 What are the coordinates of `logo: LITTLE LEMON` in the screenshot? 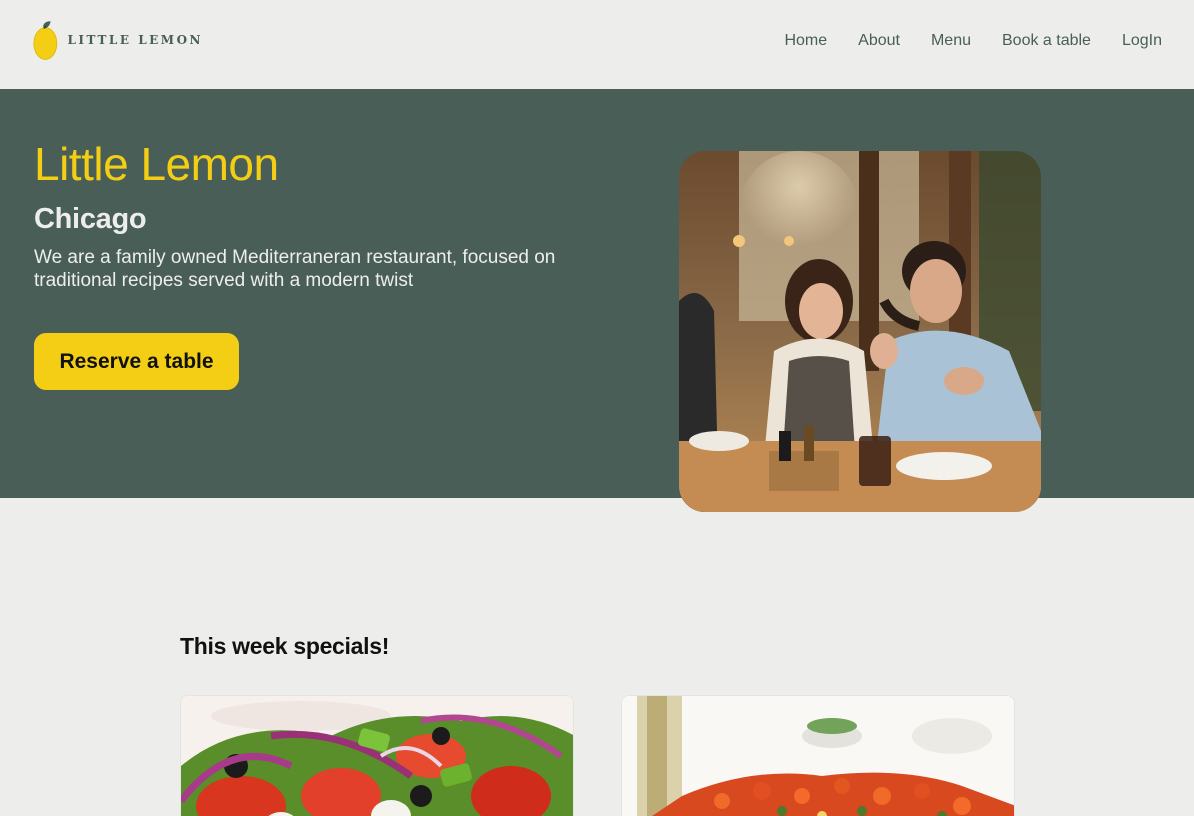 It's located at (118, 40).